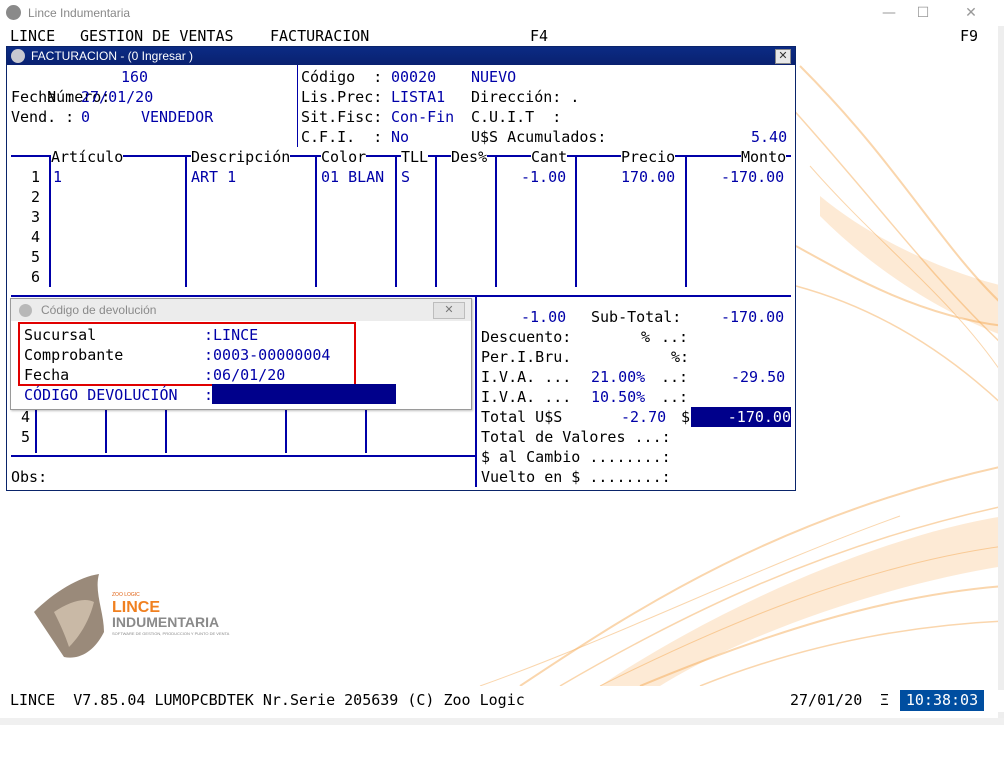 Image resolution: width=1004 pixels, height=770 pixels. Describe the element at coordinates (57, 177) in the screenshot. I see `row1-articulo: 1` at that location.